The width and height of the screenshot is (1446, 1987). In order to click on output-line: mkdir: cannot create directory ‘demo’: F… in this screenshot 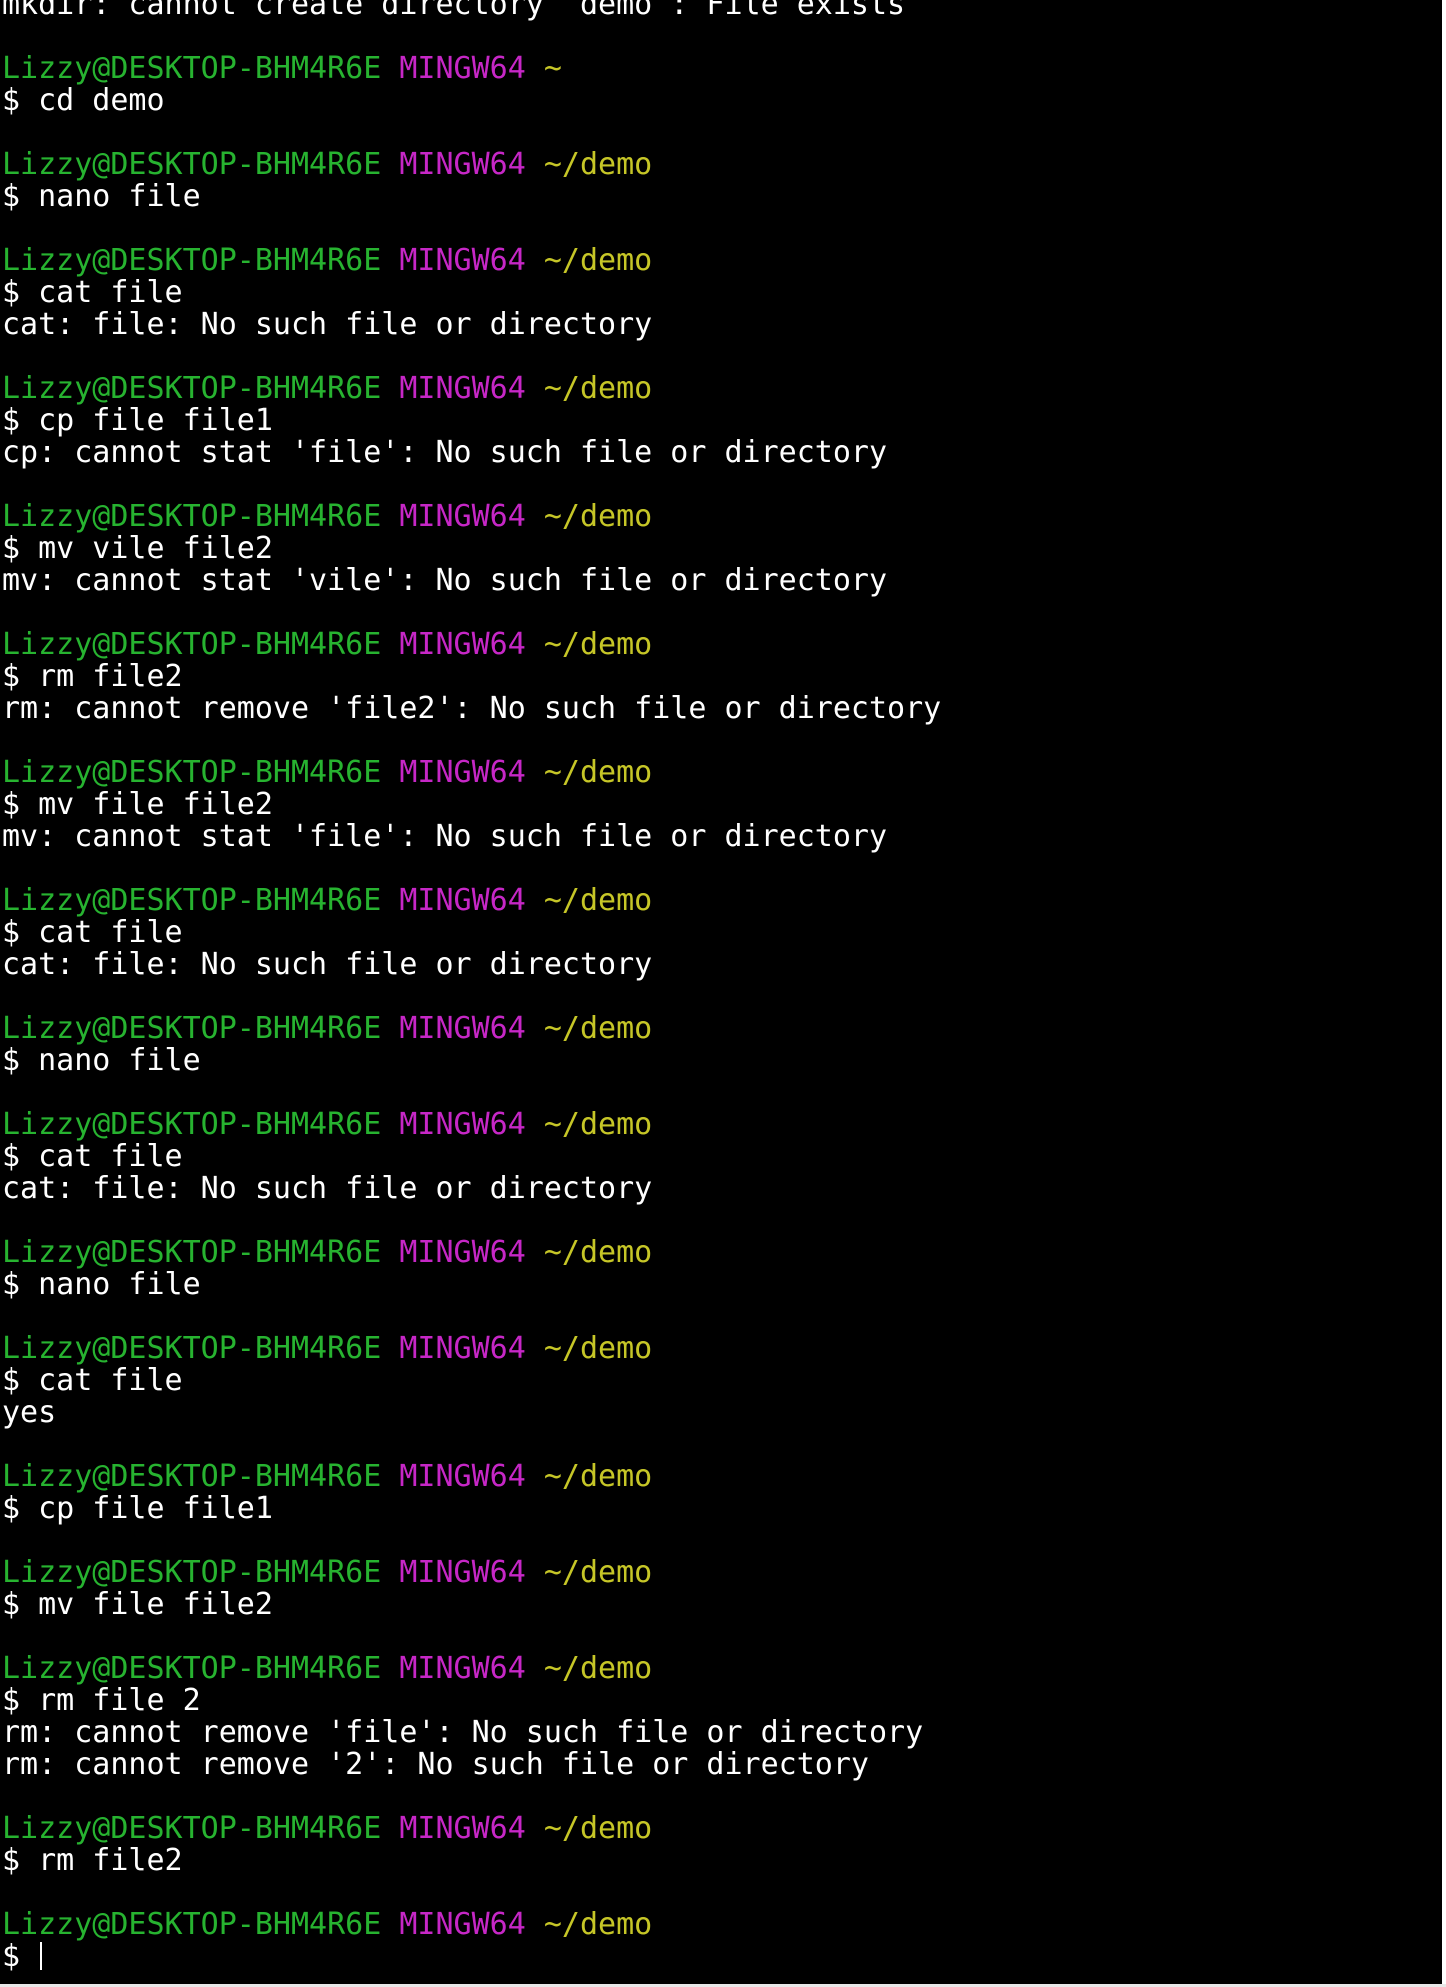, I will do `click(722, 10)`.